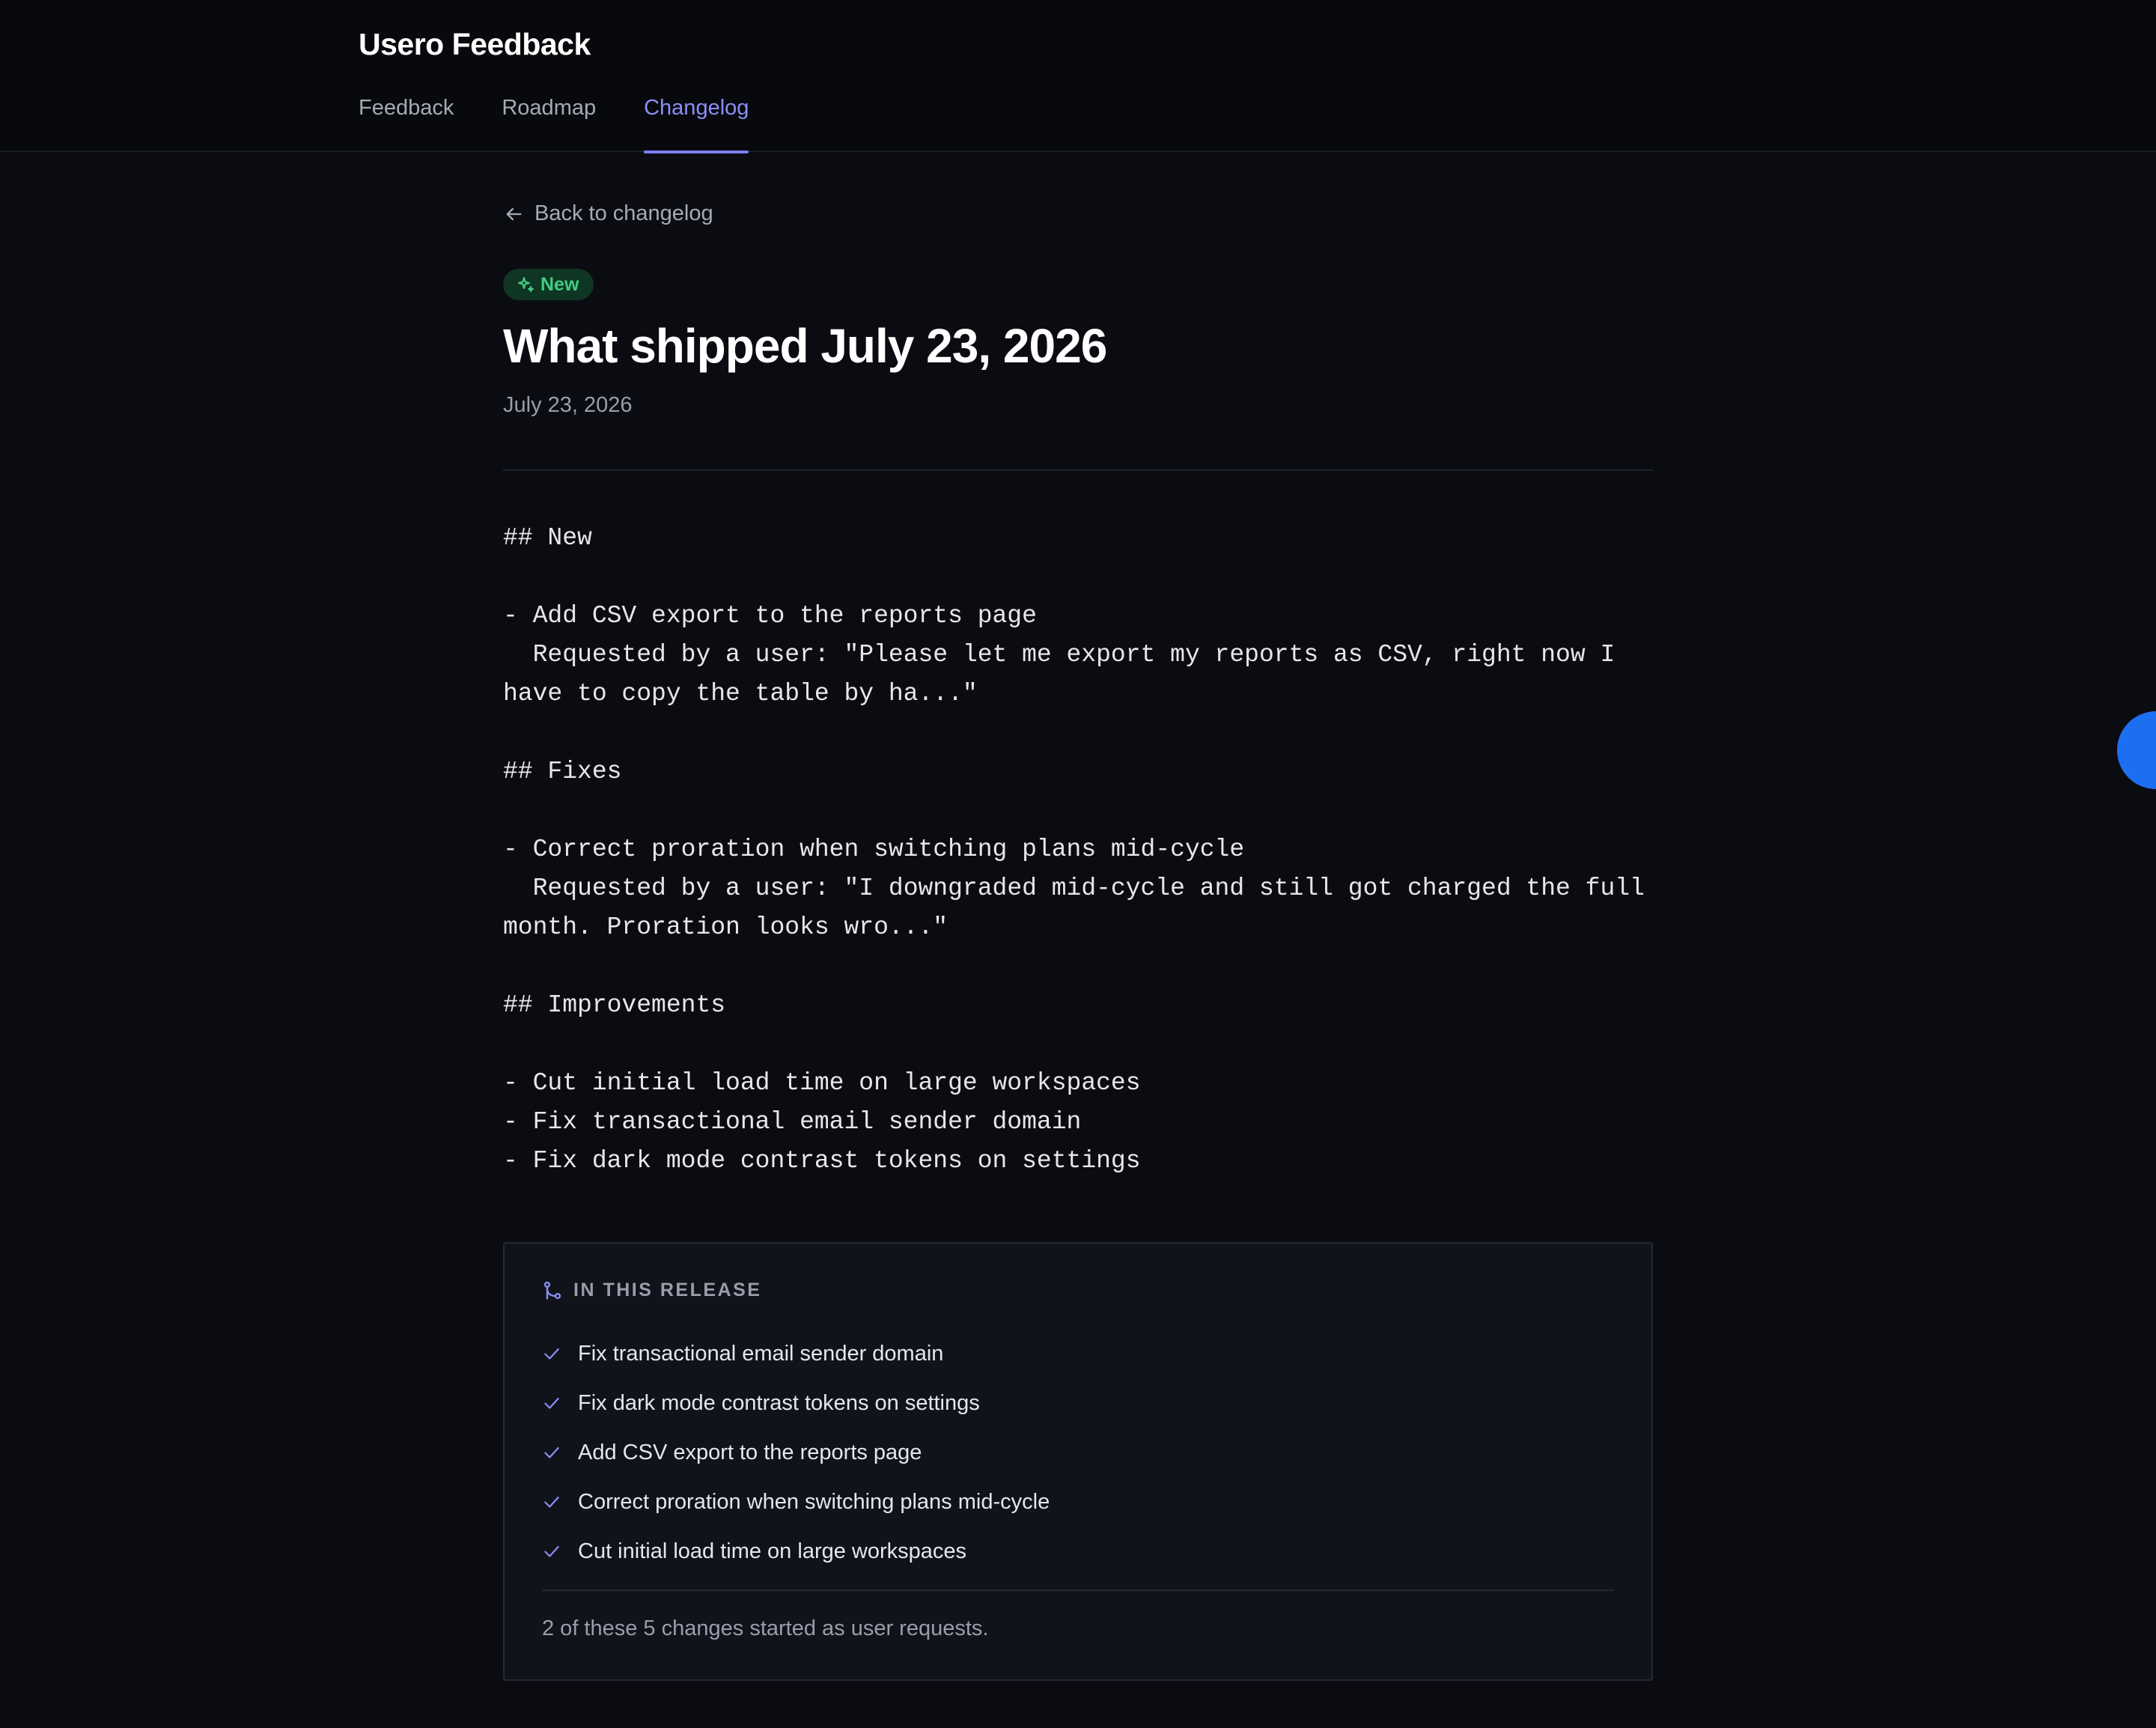 The height and width of the screenshot is (1728, 2156). Describe the element at coordinates (406, 124) in the screenshot. I see `tab-feedback: Feedback` at that location.